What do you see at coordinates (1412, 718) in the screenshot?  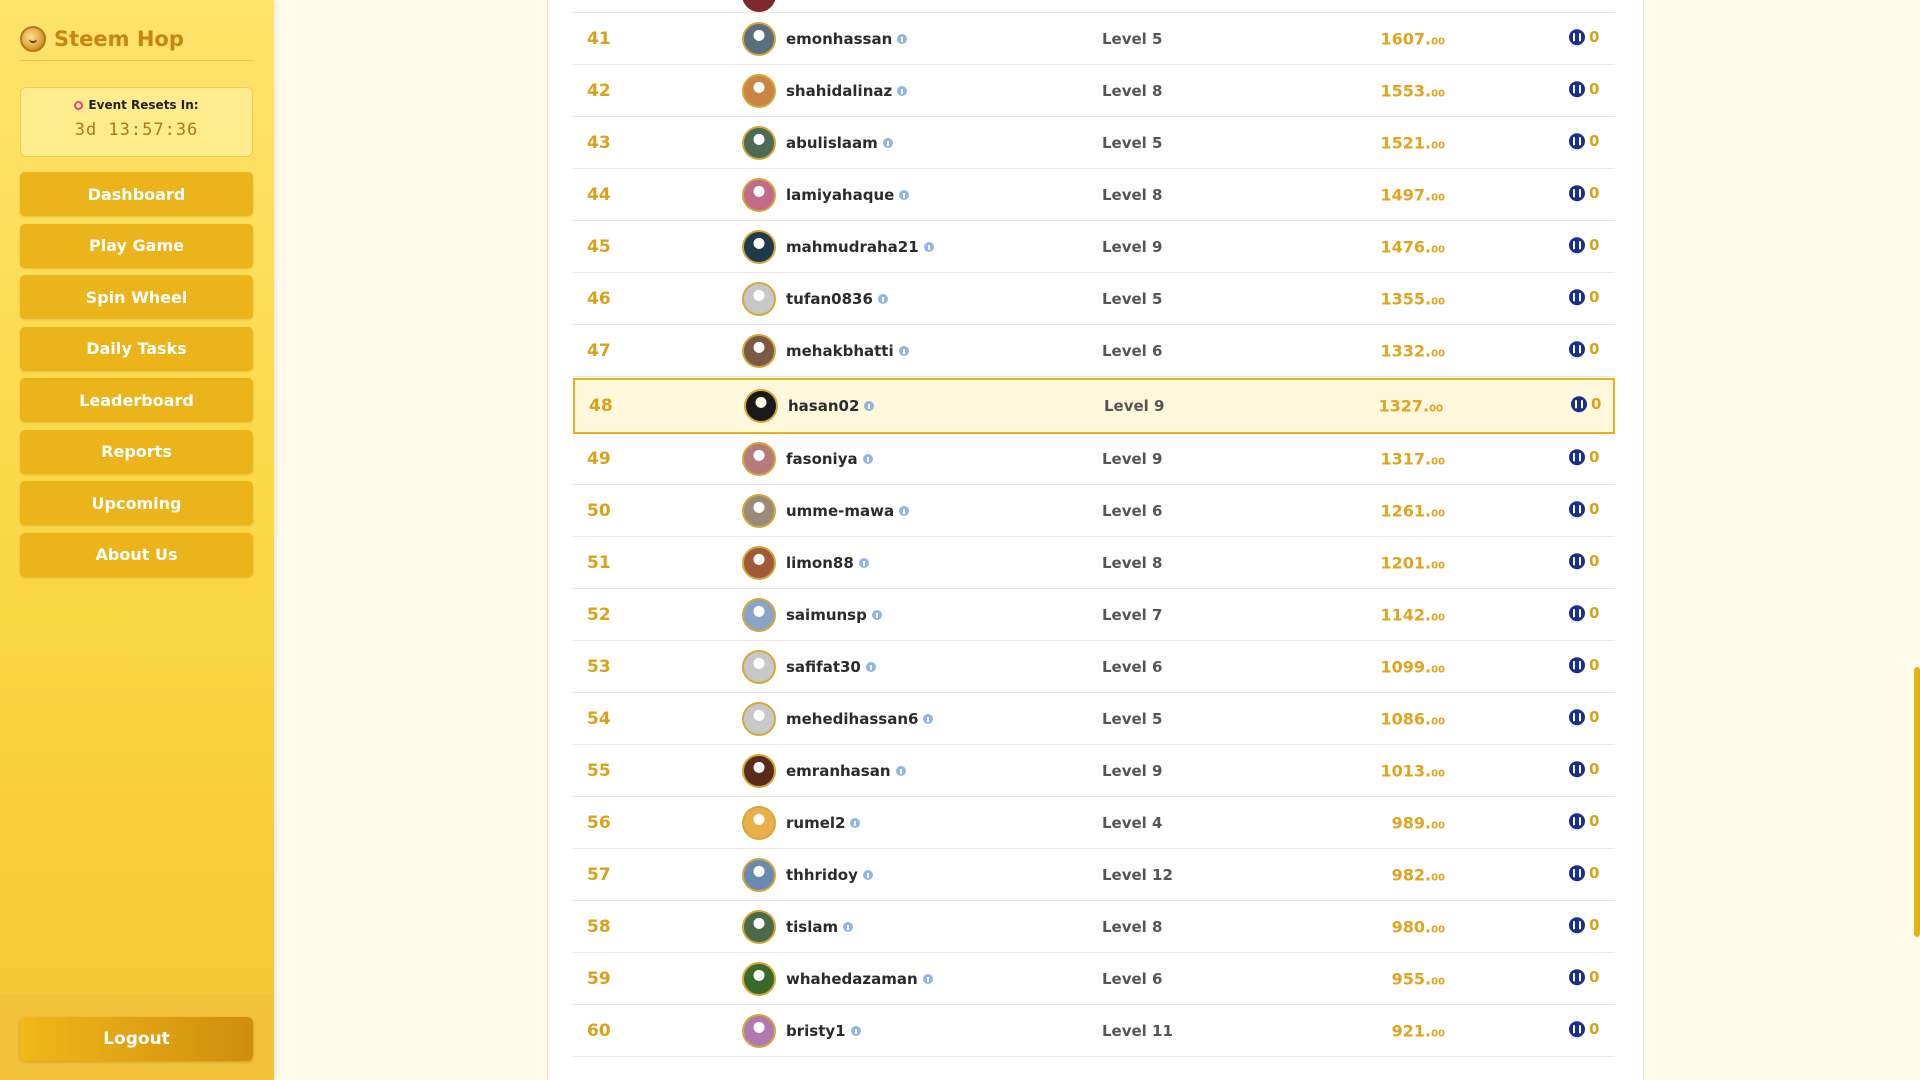 I see `score-value: 1086.00` at bounding box center [1412, 718].